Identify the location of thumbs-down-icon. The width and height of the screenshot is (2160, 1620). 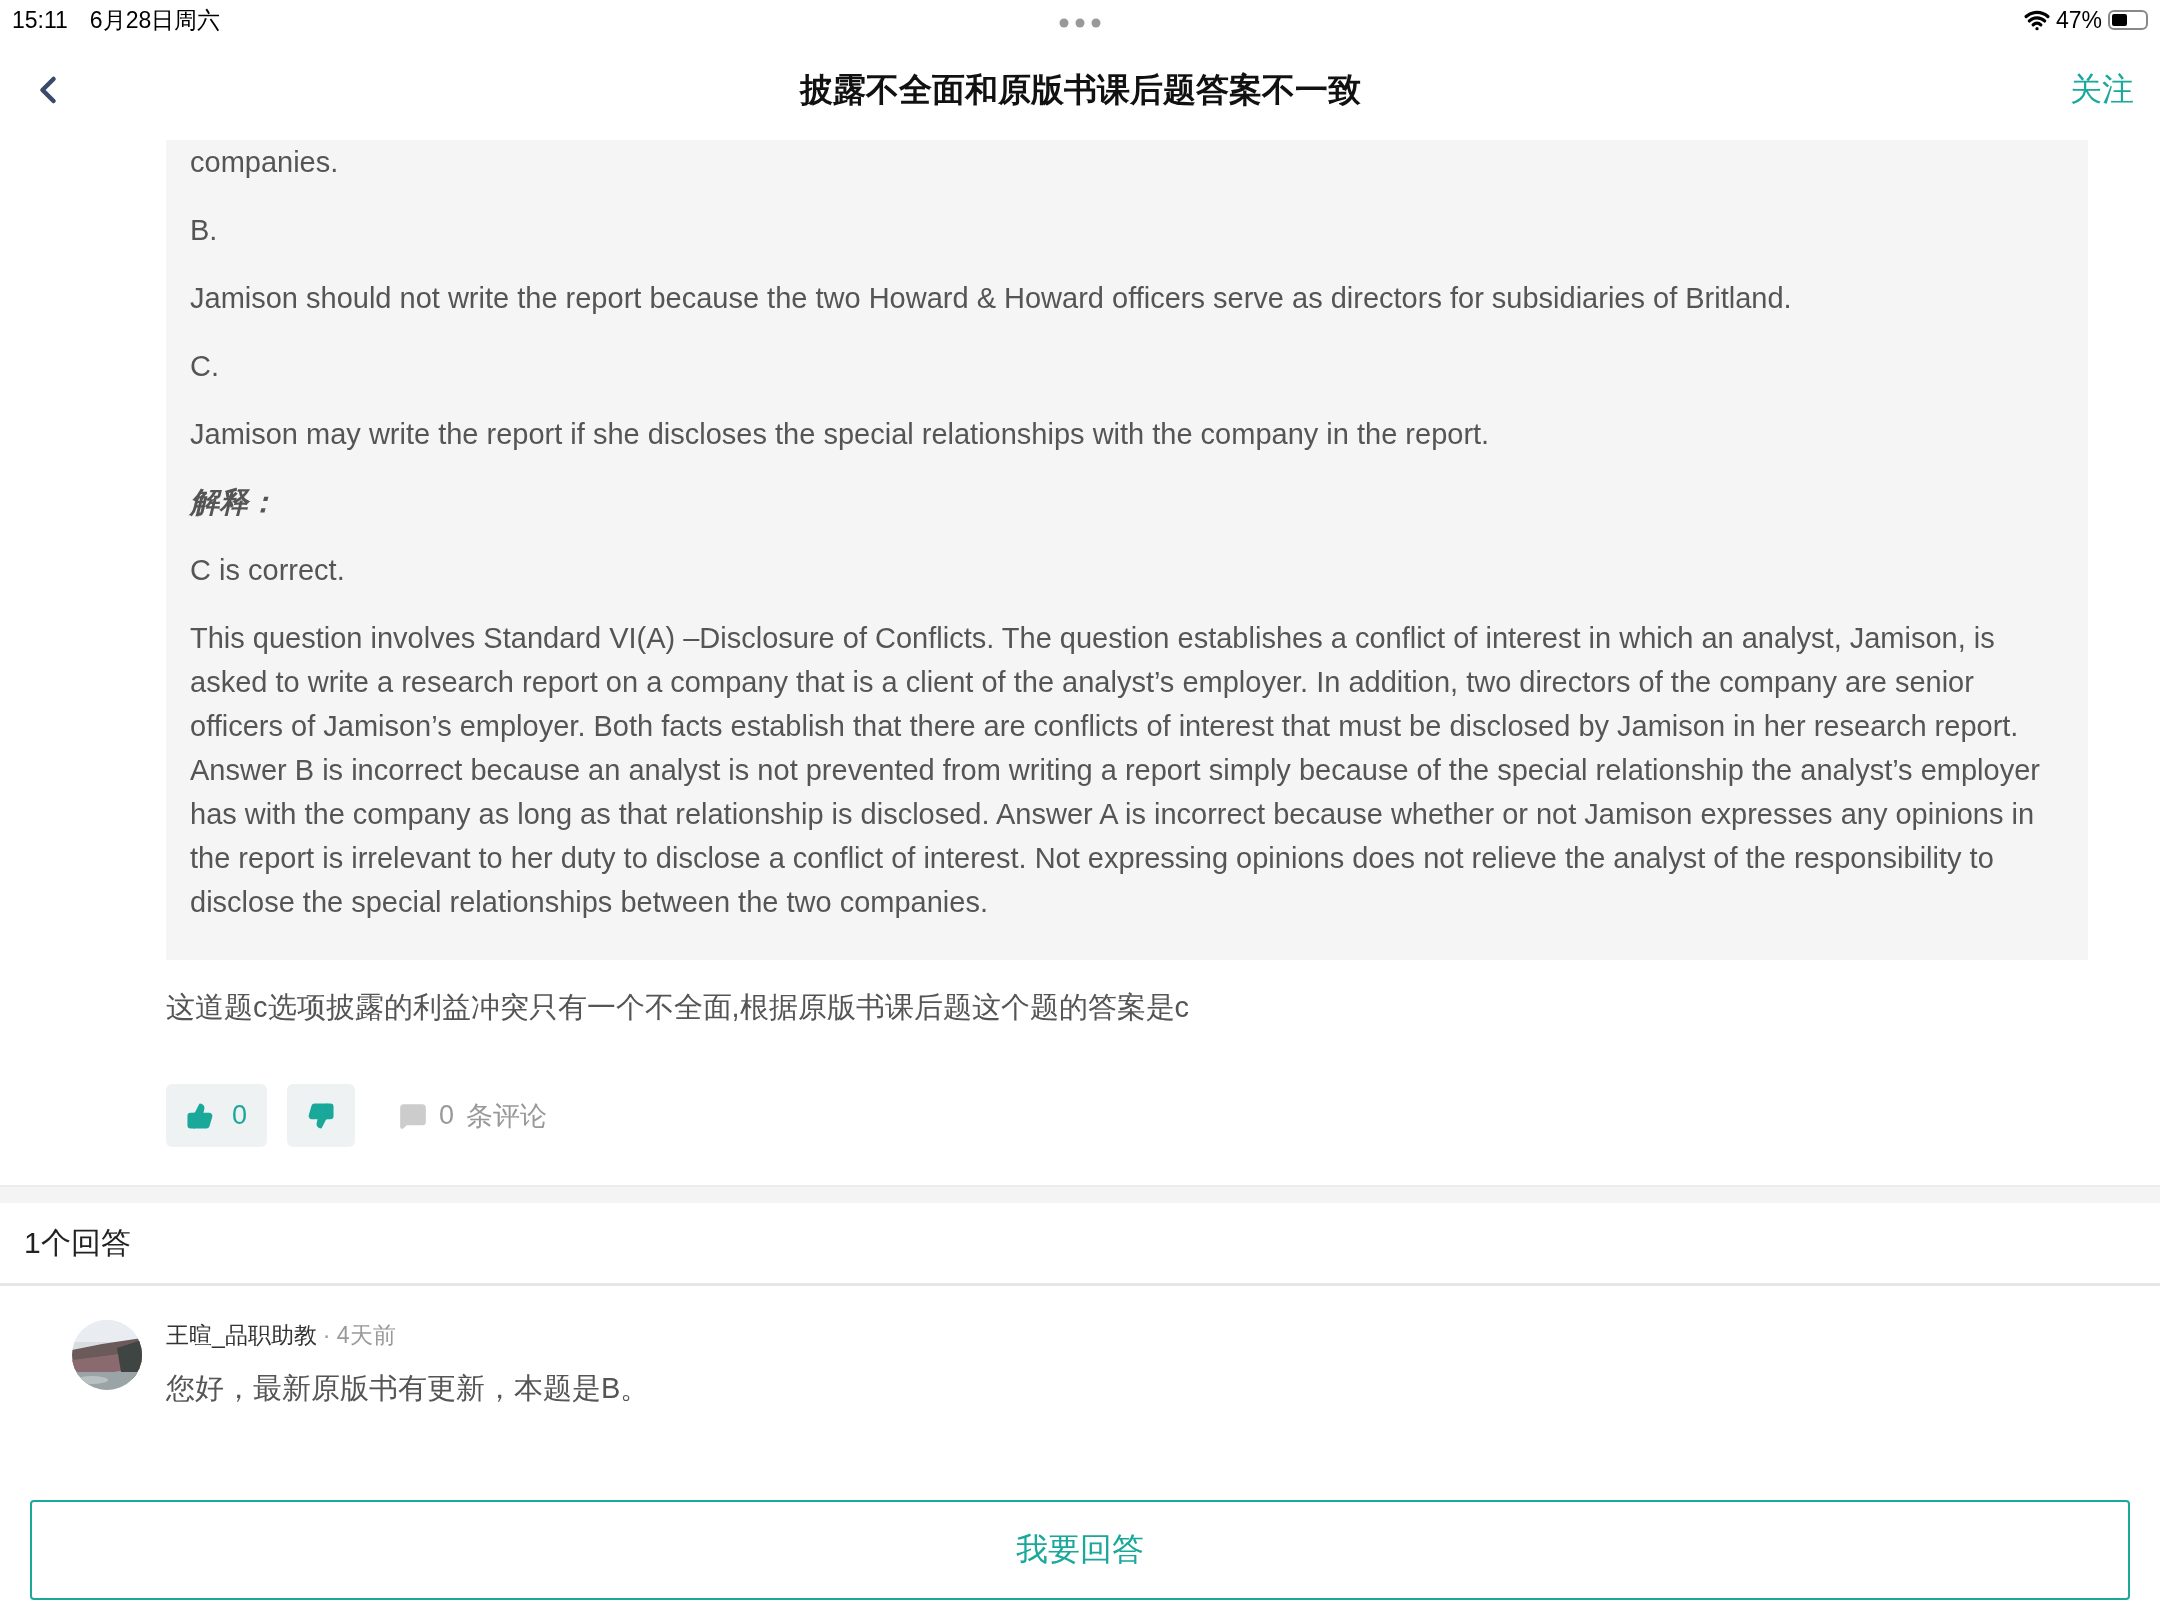
(321, 1115).